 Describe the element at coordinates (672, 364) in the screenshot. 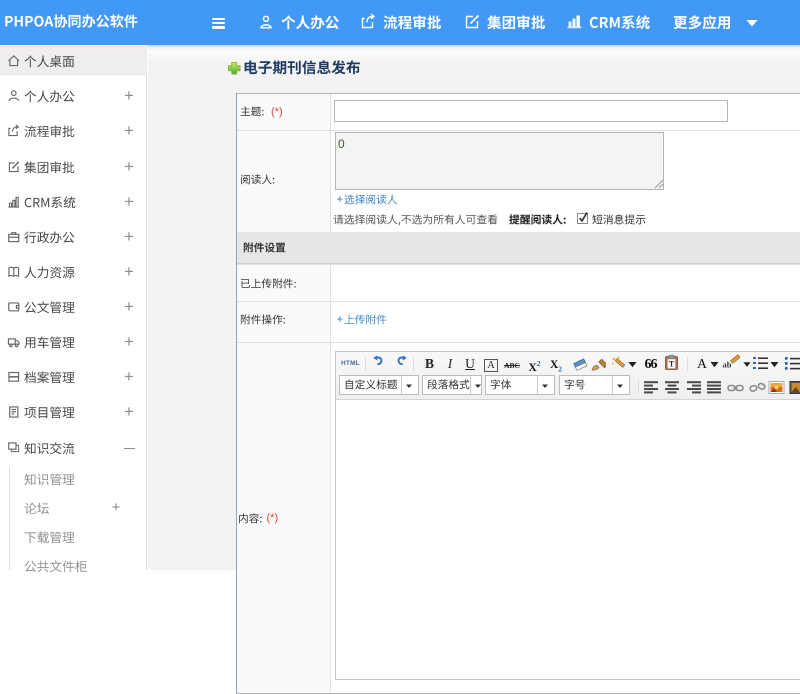

I see `svg-text: T` at that location.